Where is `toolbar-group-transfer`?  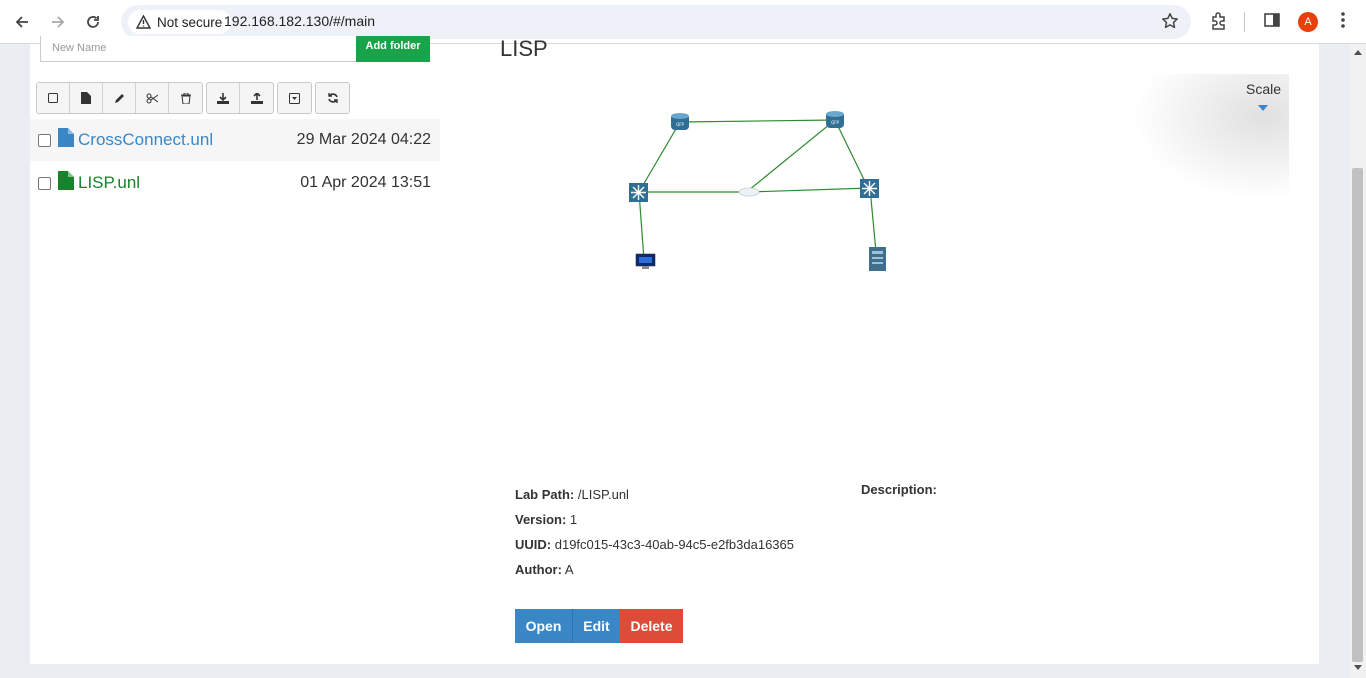 toolbar-group-transfer is located at coordinates (240, 98).